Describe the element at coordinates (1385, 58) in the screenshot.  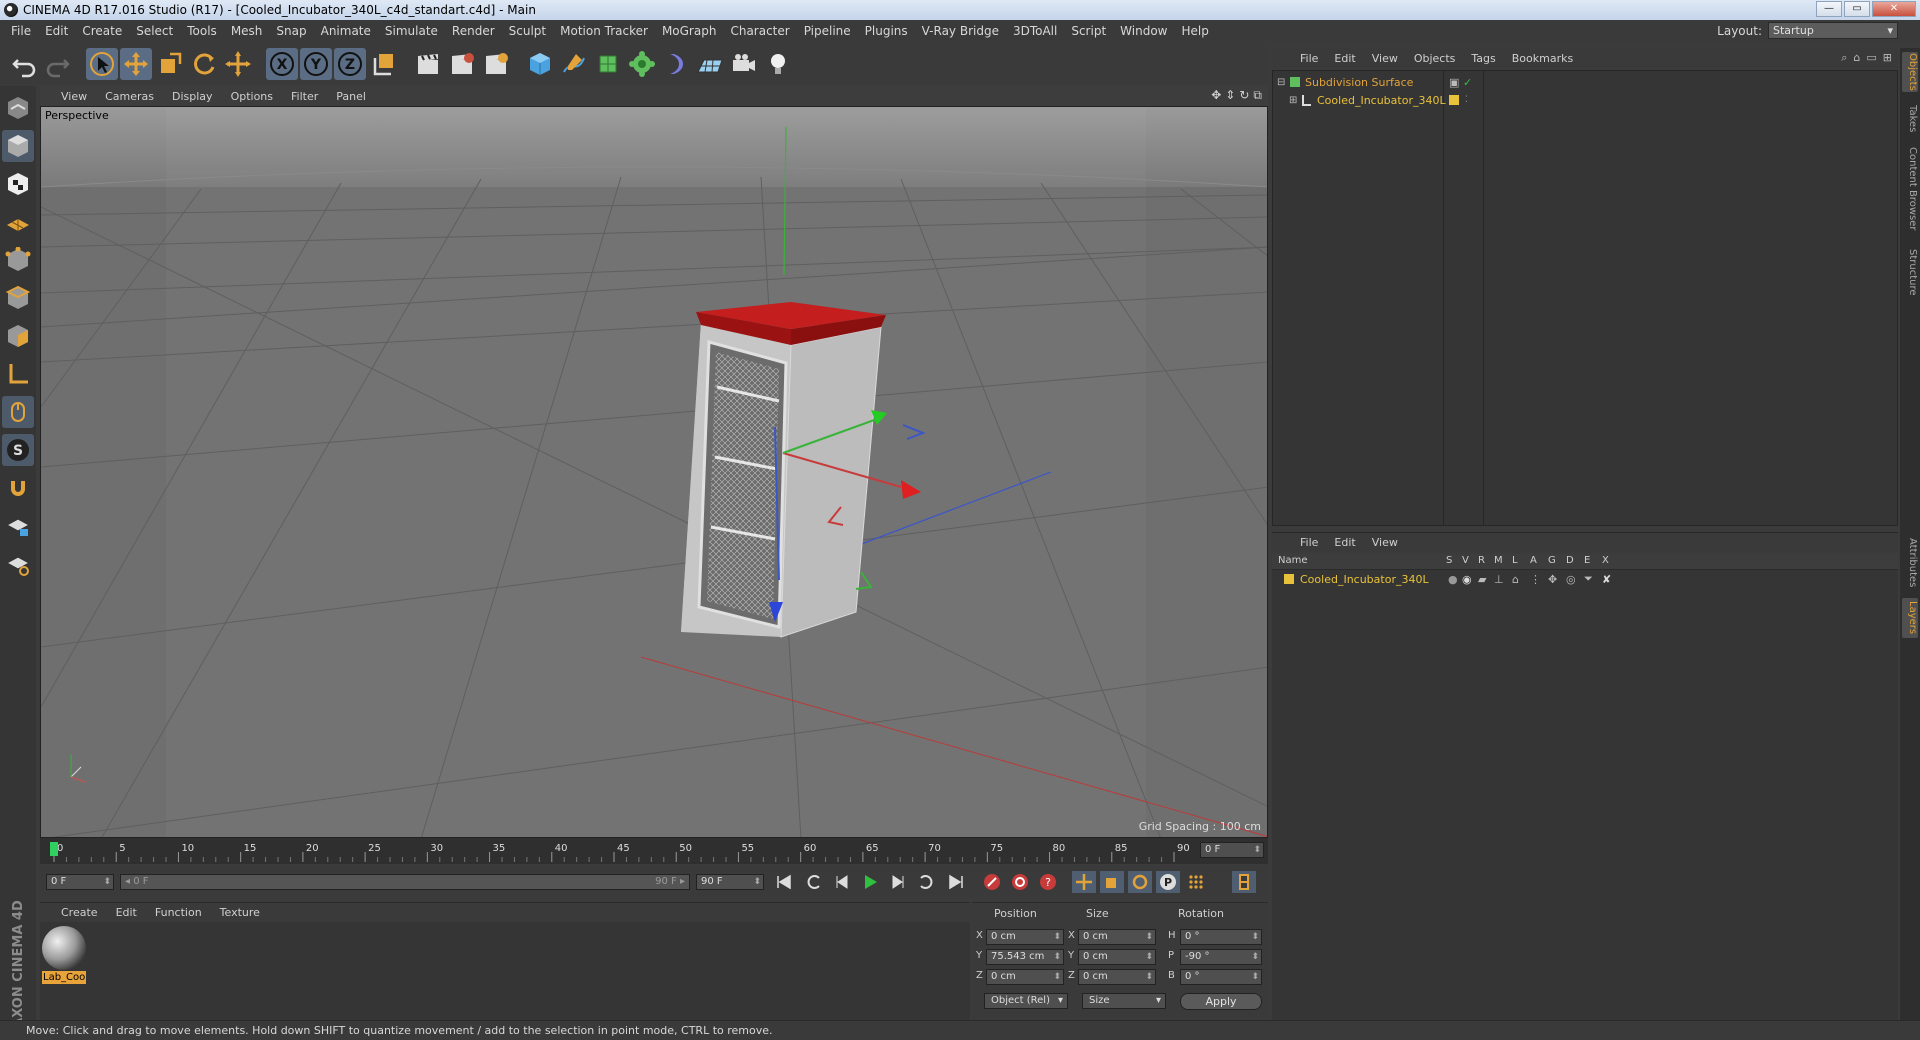
I see `object-menu-view: View` at that location.